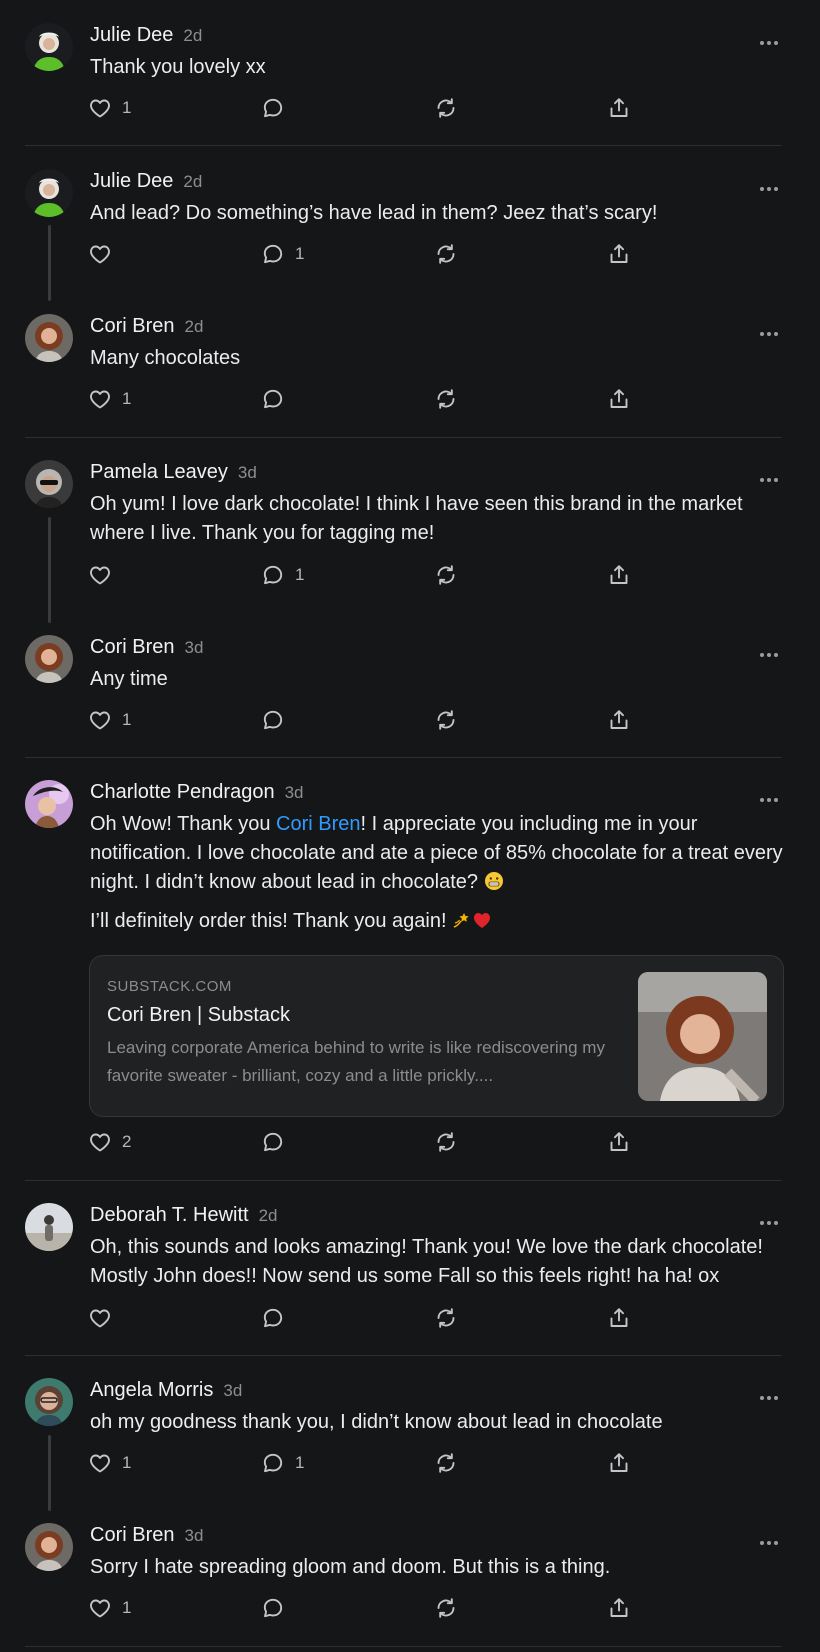 The image size is (820, 1652). Describe the element at coordinates (194, 1535) in the screenshot. I see `timestamp: 3d` at that location.